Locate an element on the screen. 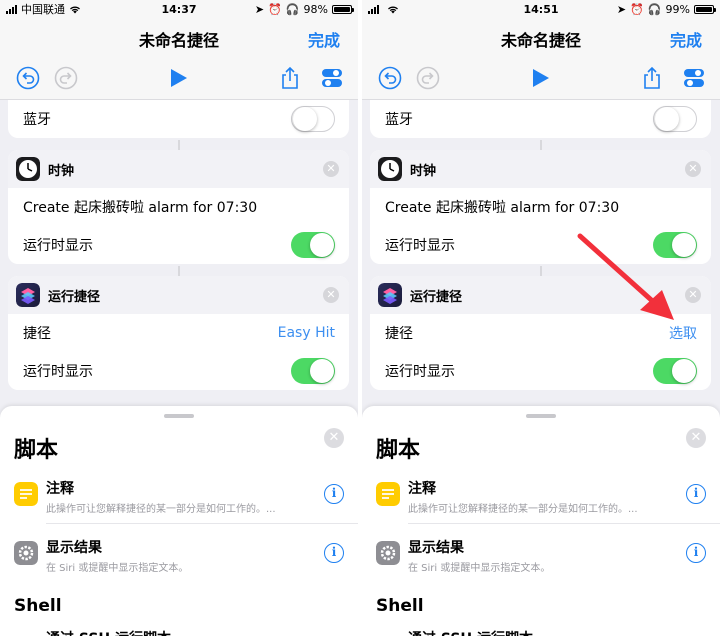 This screenshot has width=720, height=636. run-card-header: 运行捷径 ✕ is located at coordinates (540, 295).